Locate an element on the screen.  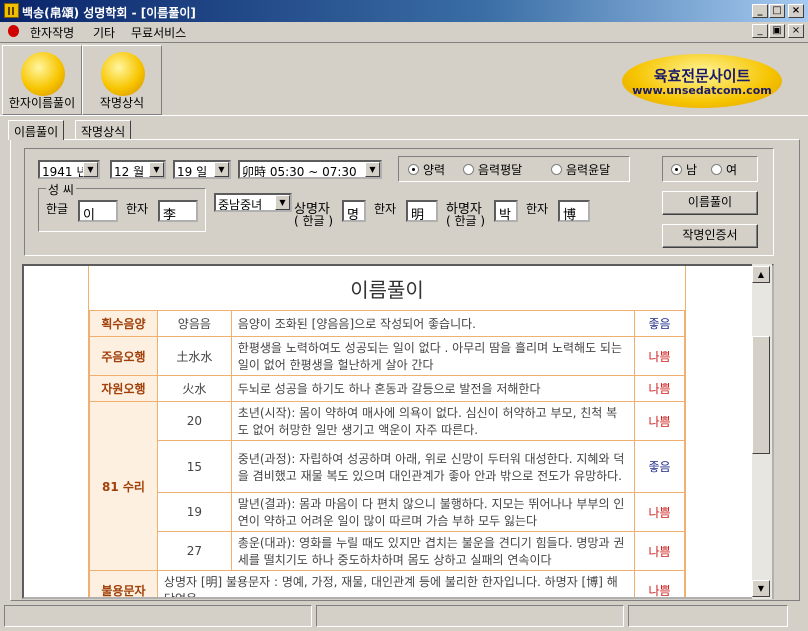
gender-combo-select: 중남중녀 ▼ is located at coordinates (253, 202).